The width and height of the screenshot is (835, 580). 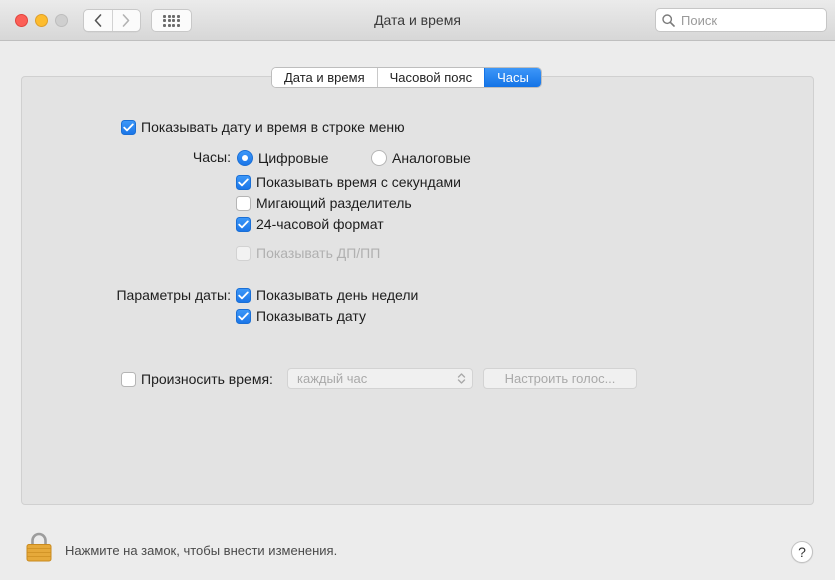 What do you see at coordinates (337, 295) in the screenshot?
I see `show-weekday-label: Показывать день недели` at bounding box center [337, 295].